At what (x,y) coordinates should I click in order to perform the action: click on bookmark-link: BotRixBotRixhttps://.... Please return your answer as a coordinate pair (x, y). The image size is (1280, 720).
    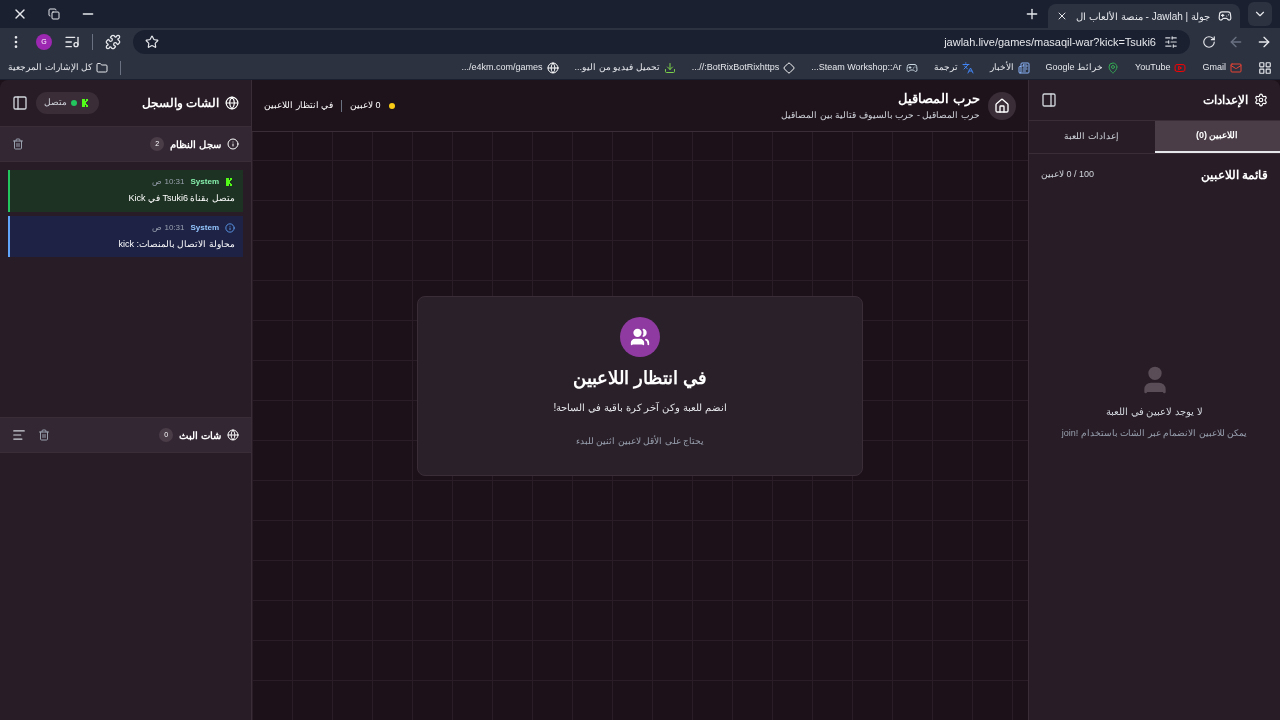
    Looking at the image, I should click on (735, 67).